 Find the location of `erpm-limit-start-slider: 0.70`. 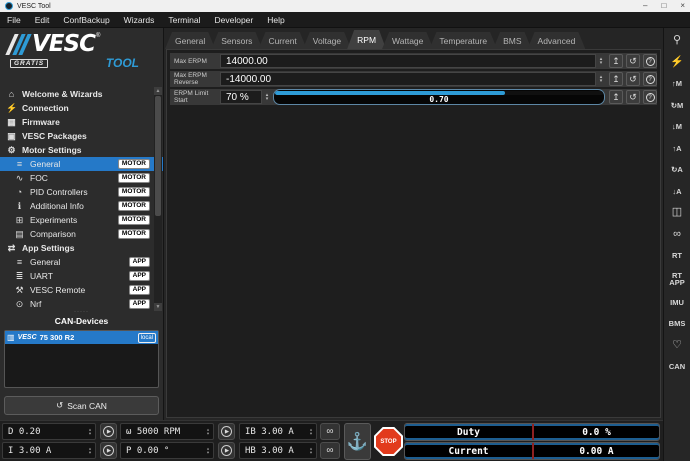

erpm-limit-start-slider: 0.70 is located at coordinates (439, 97).